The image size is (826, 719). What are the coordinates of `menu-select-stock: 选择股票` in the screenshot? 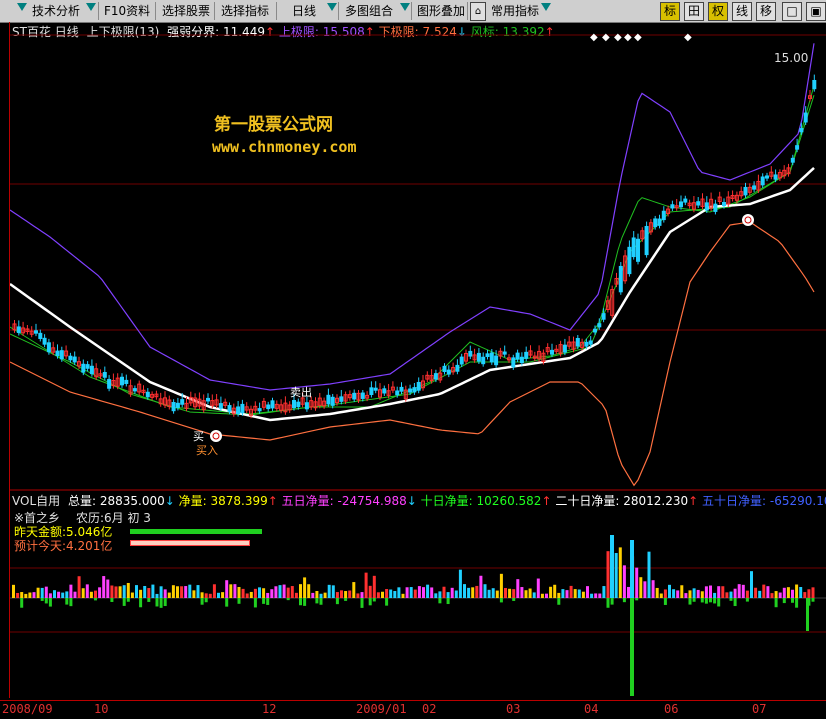 It's located at (186, 11).